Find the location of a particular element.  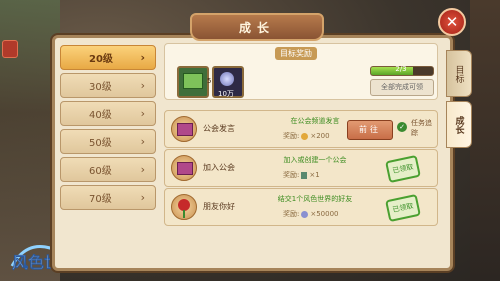

task-description: 结交1个风色世界的好友 is located at coordinates (315, 199).